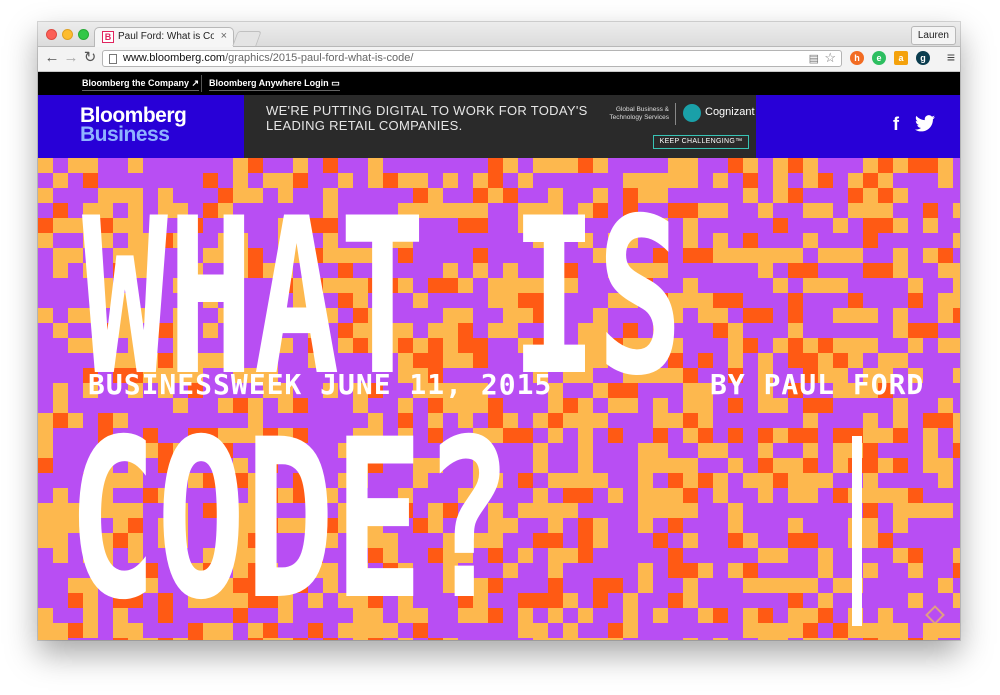 The image size is (1000, 695). Describe the element at coordinates (692, 113) in the screenshot. I see `cognizant-logo-icon` at that location.